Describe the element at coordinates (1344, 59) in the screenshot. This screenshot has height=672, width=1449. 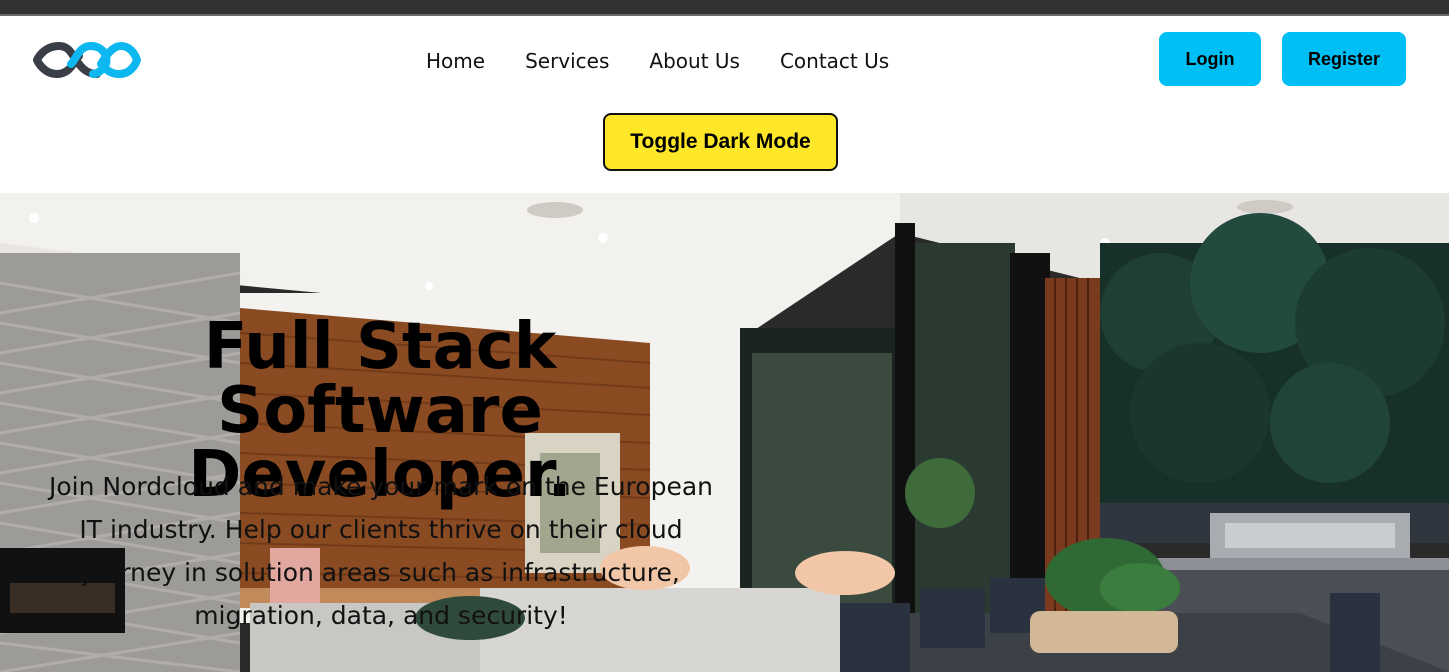
I see `register-button: Register` at that location.